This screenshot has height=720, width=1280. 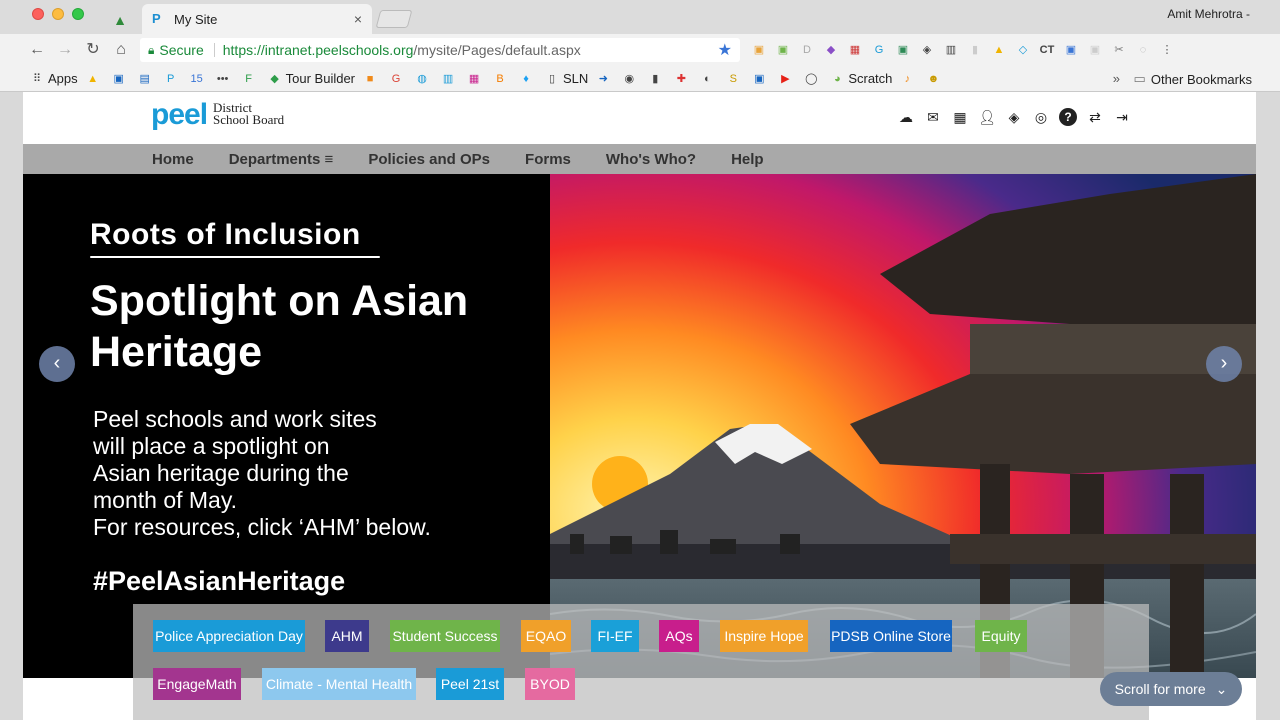 I want to click on bookmarks-overflow-icon: », so click(x=1116, y=78).